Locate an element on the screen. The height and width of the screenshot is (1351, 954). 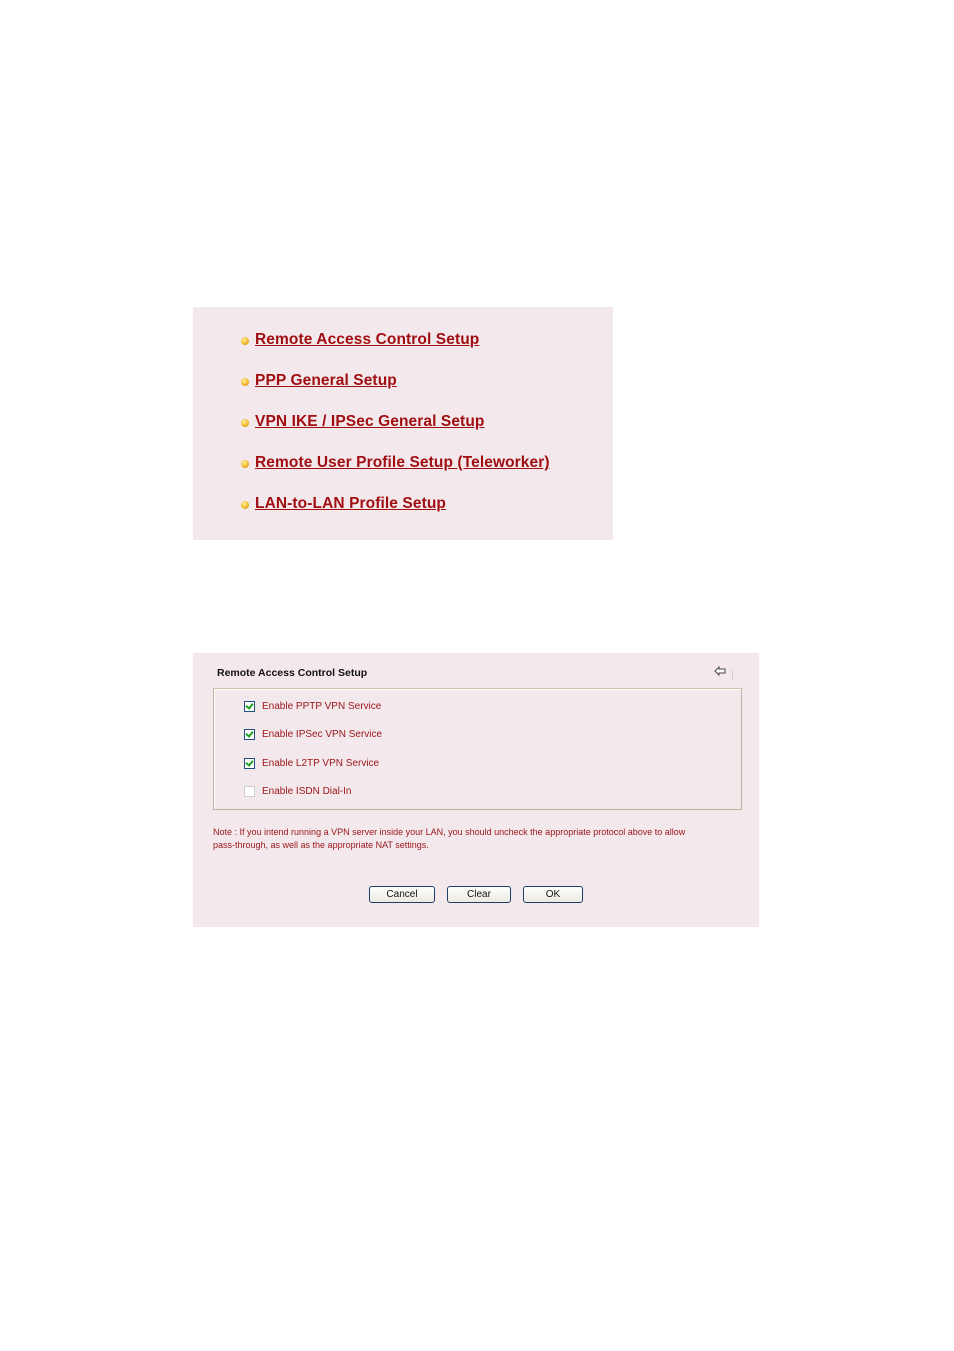
pptp-checkbox is located at coordinates (249, 706).